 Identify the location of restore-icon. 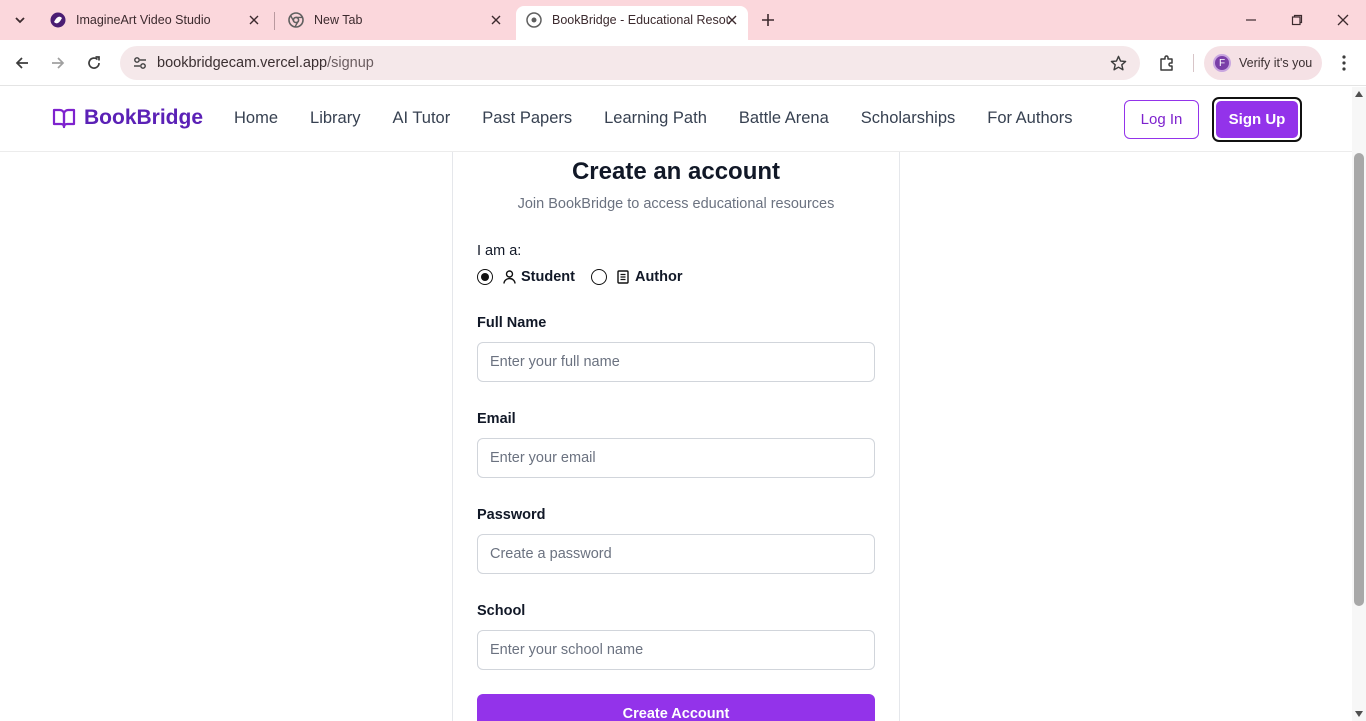
(1297, 20).